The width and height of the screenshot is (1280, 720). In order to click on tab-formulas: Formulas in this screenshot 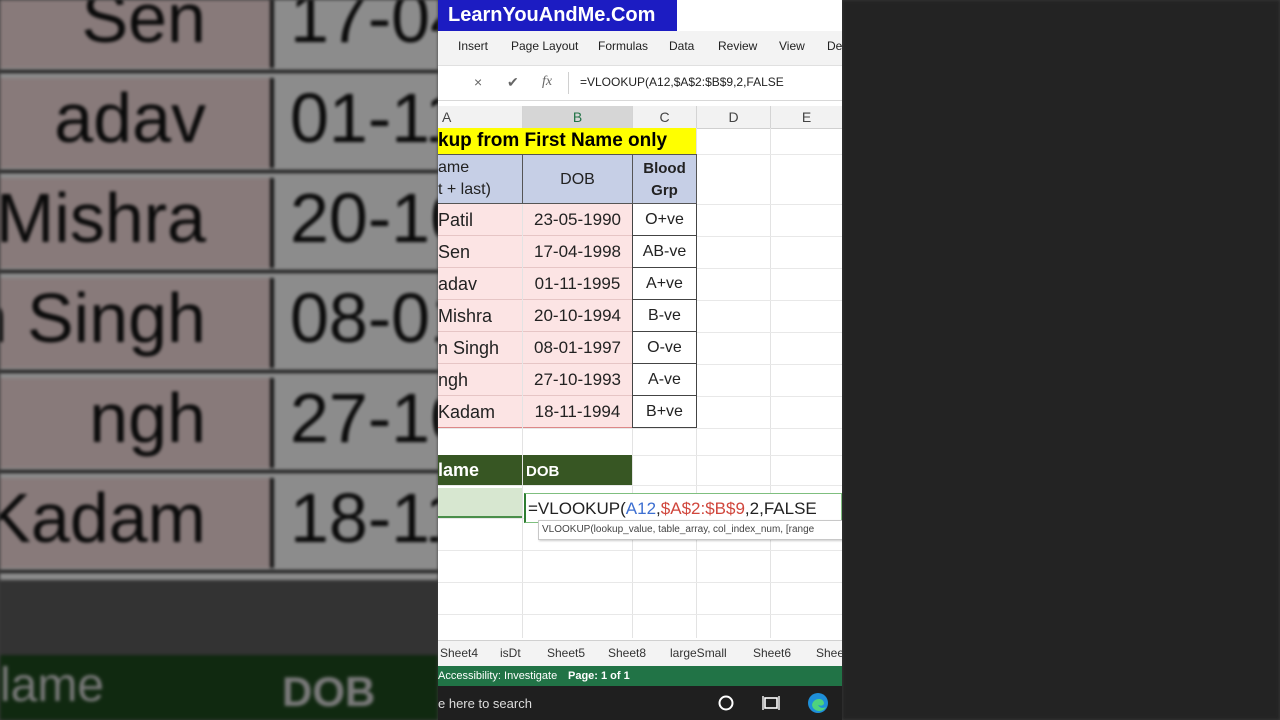, I will do `click(623, 46)`.